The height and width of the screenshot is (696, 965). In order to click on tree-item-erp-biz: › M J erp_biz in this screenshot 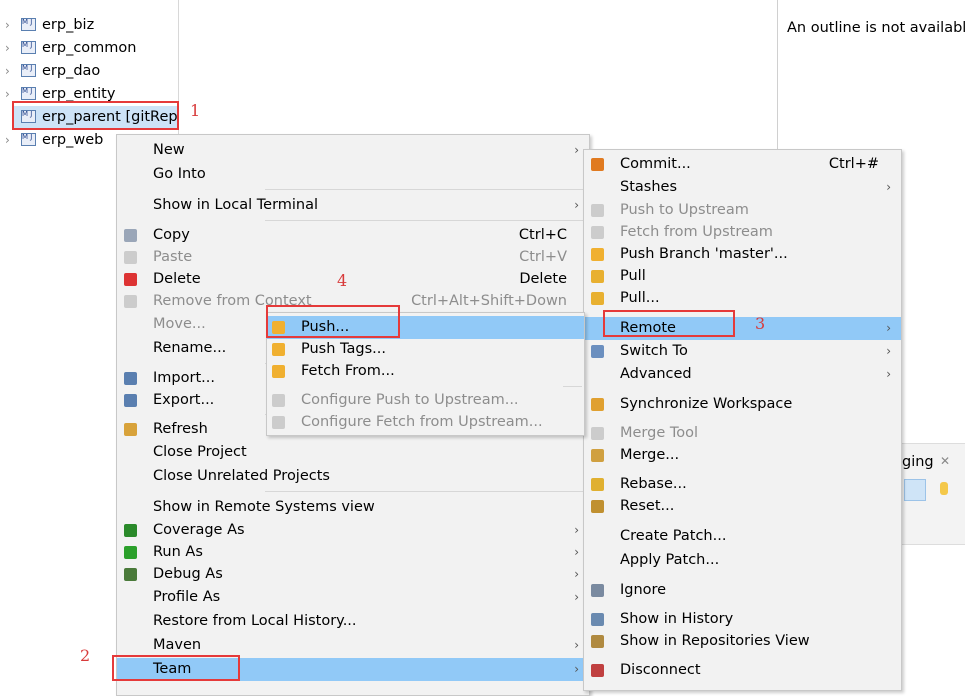, I will do `click(89, 25)`.